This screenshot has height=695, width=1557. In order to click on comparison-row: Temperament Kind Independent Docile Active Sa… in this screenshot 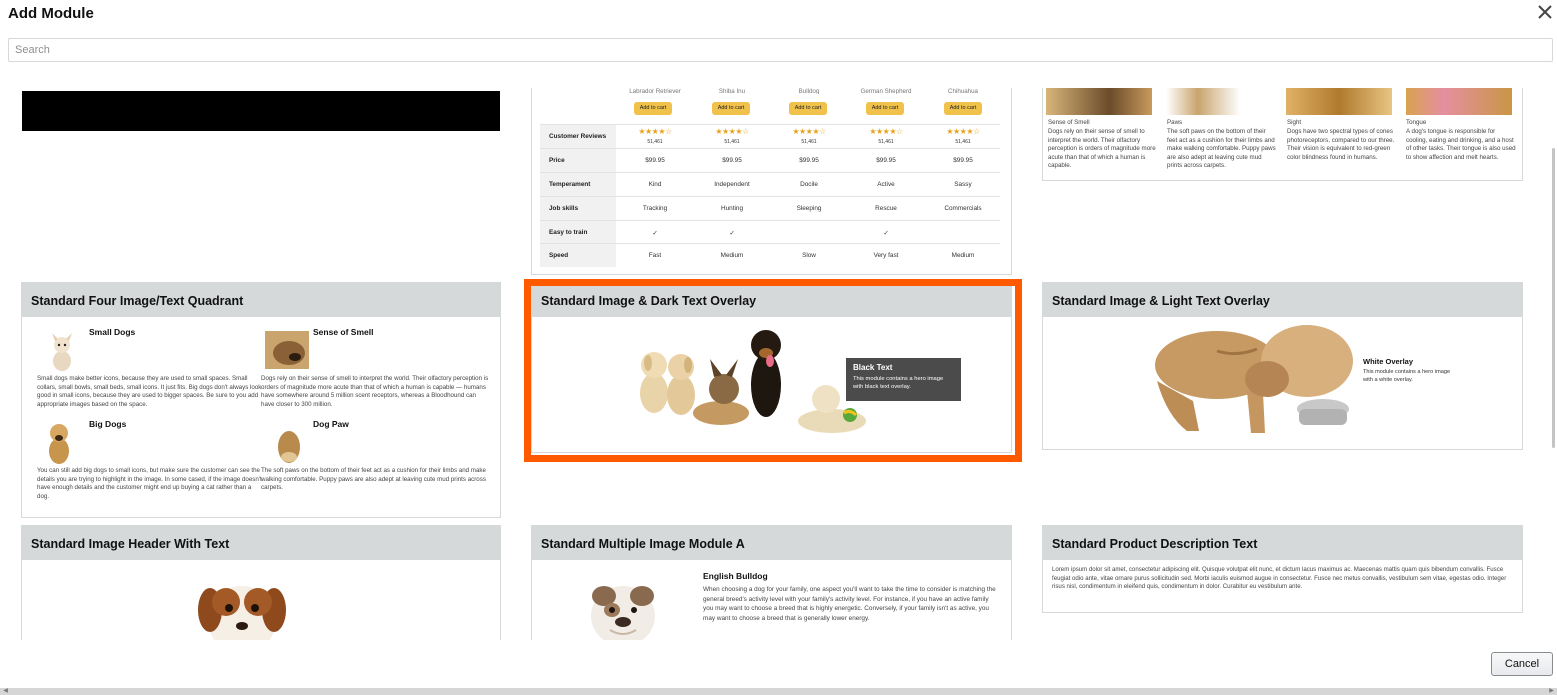, I will do `click(770, 184)`.